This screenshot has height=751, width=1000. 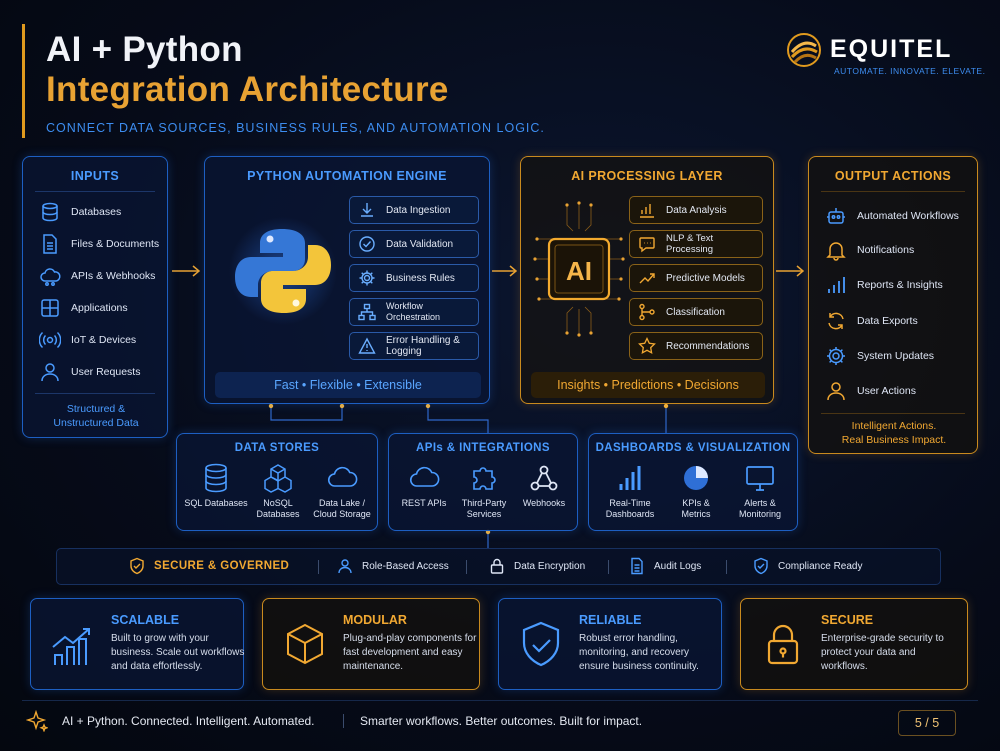 What do you see at coordinates (87, 340) in the screenshot?
I see `input-item-iot: IoT & Devices` at bounding box center [87, 340].